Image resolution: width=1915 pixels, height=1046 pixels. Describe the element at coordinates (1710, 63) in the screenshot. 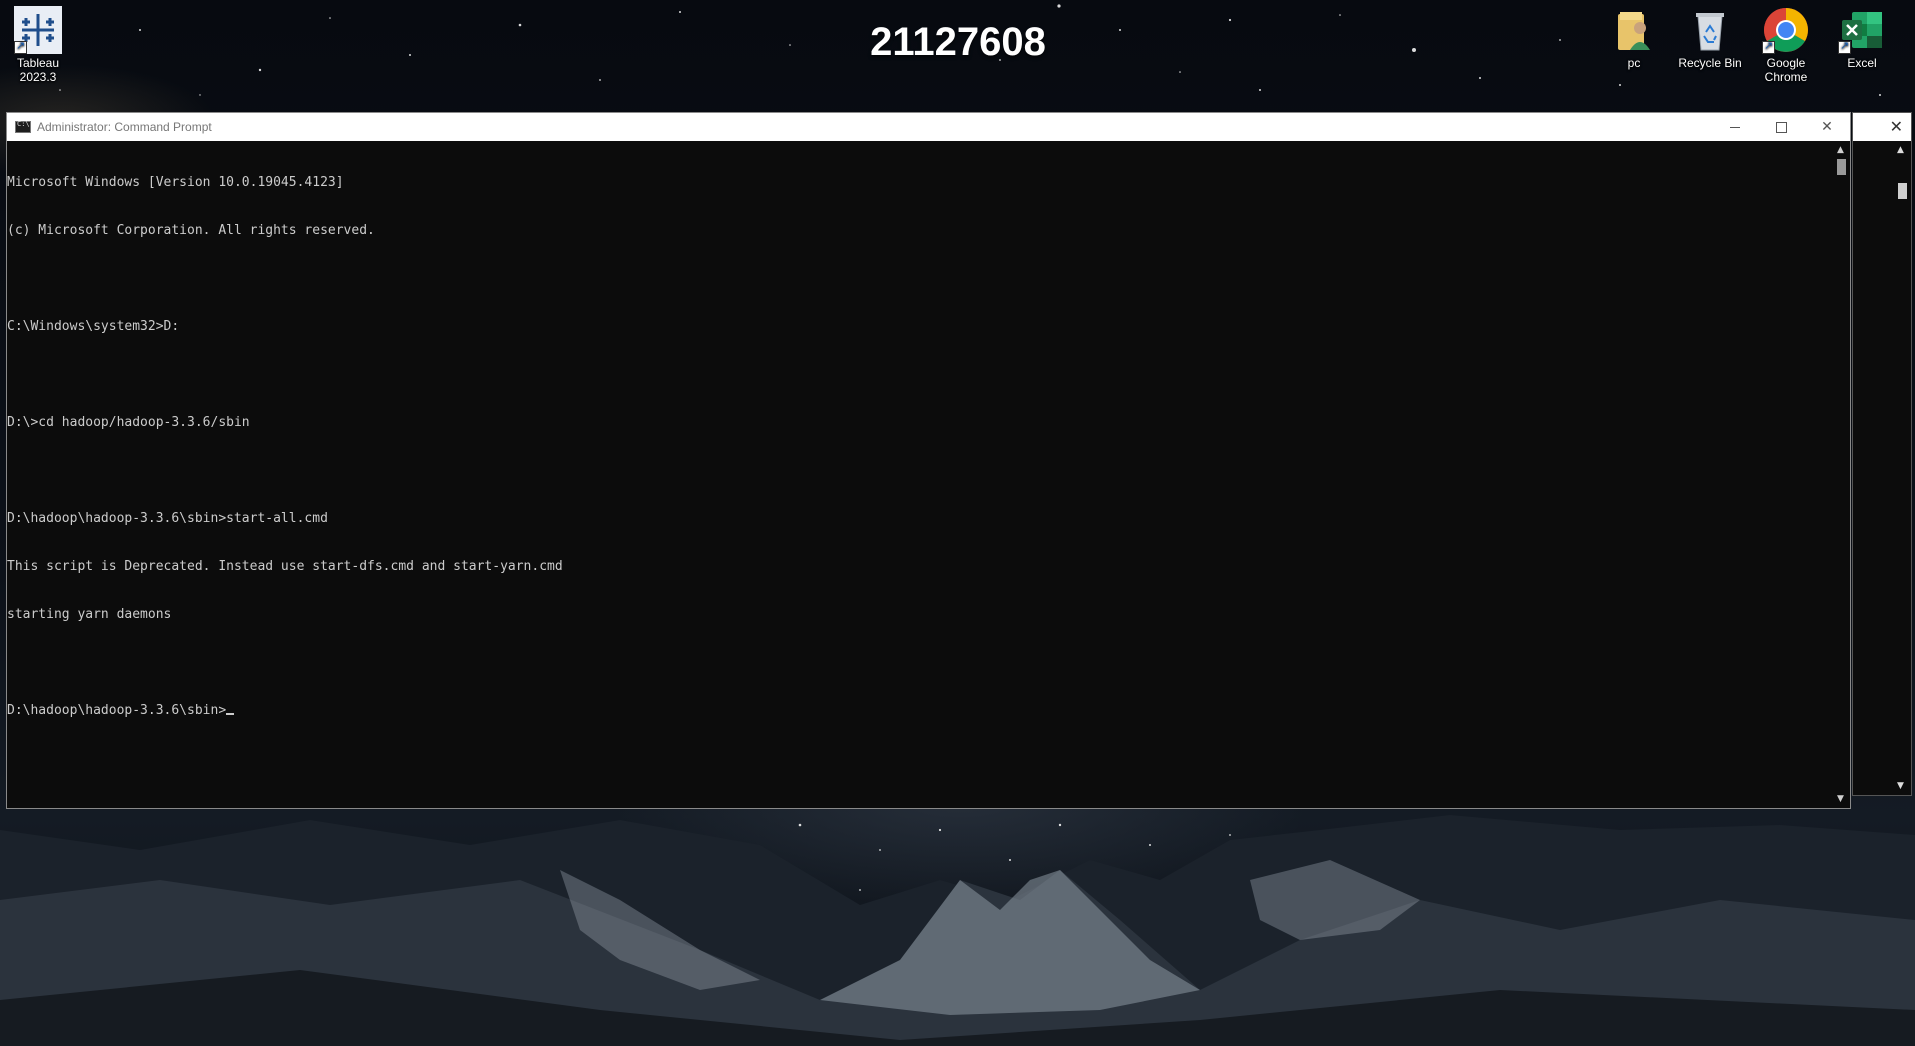

I see `desktop-icon-label: Recycle Bin` at that location.